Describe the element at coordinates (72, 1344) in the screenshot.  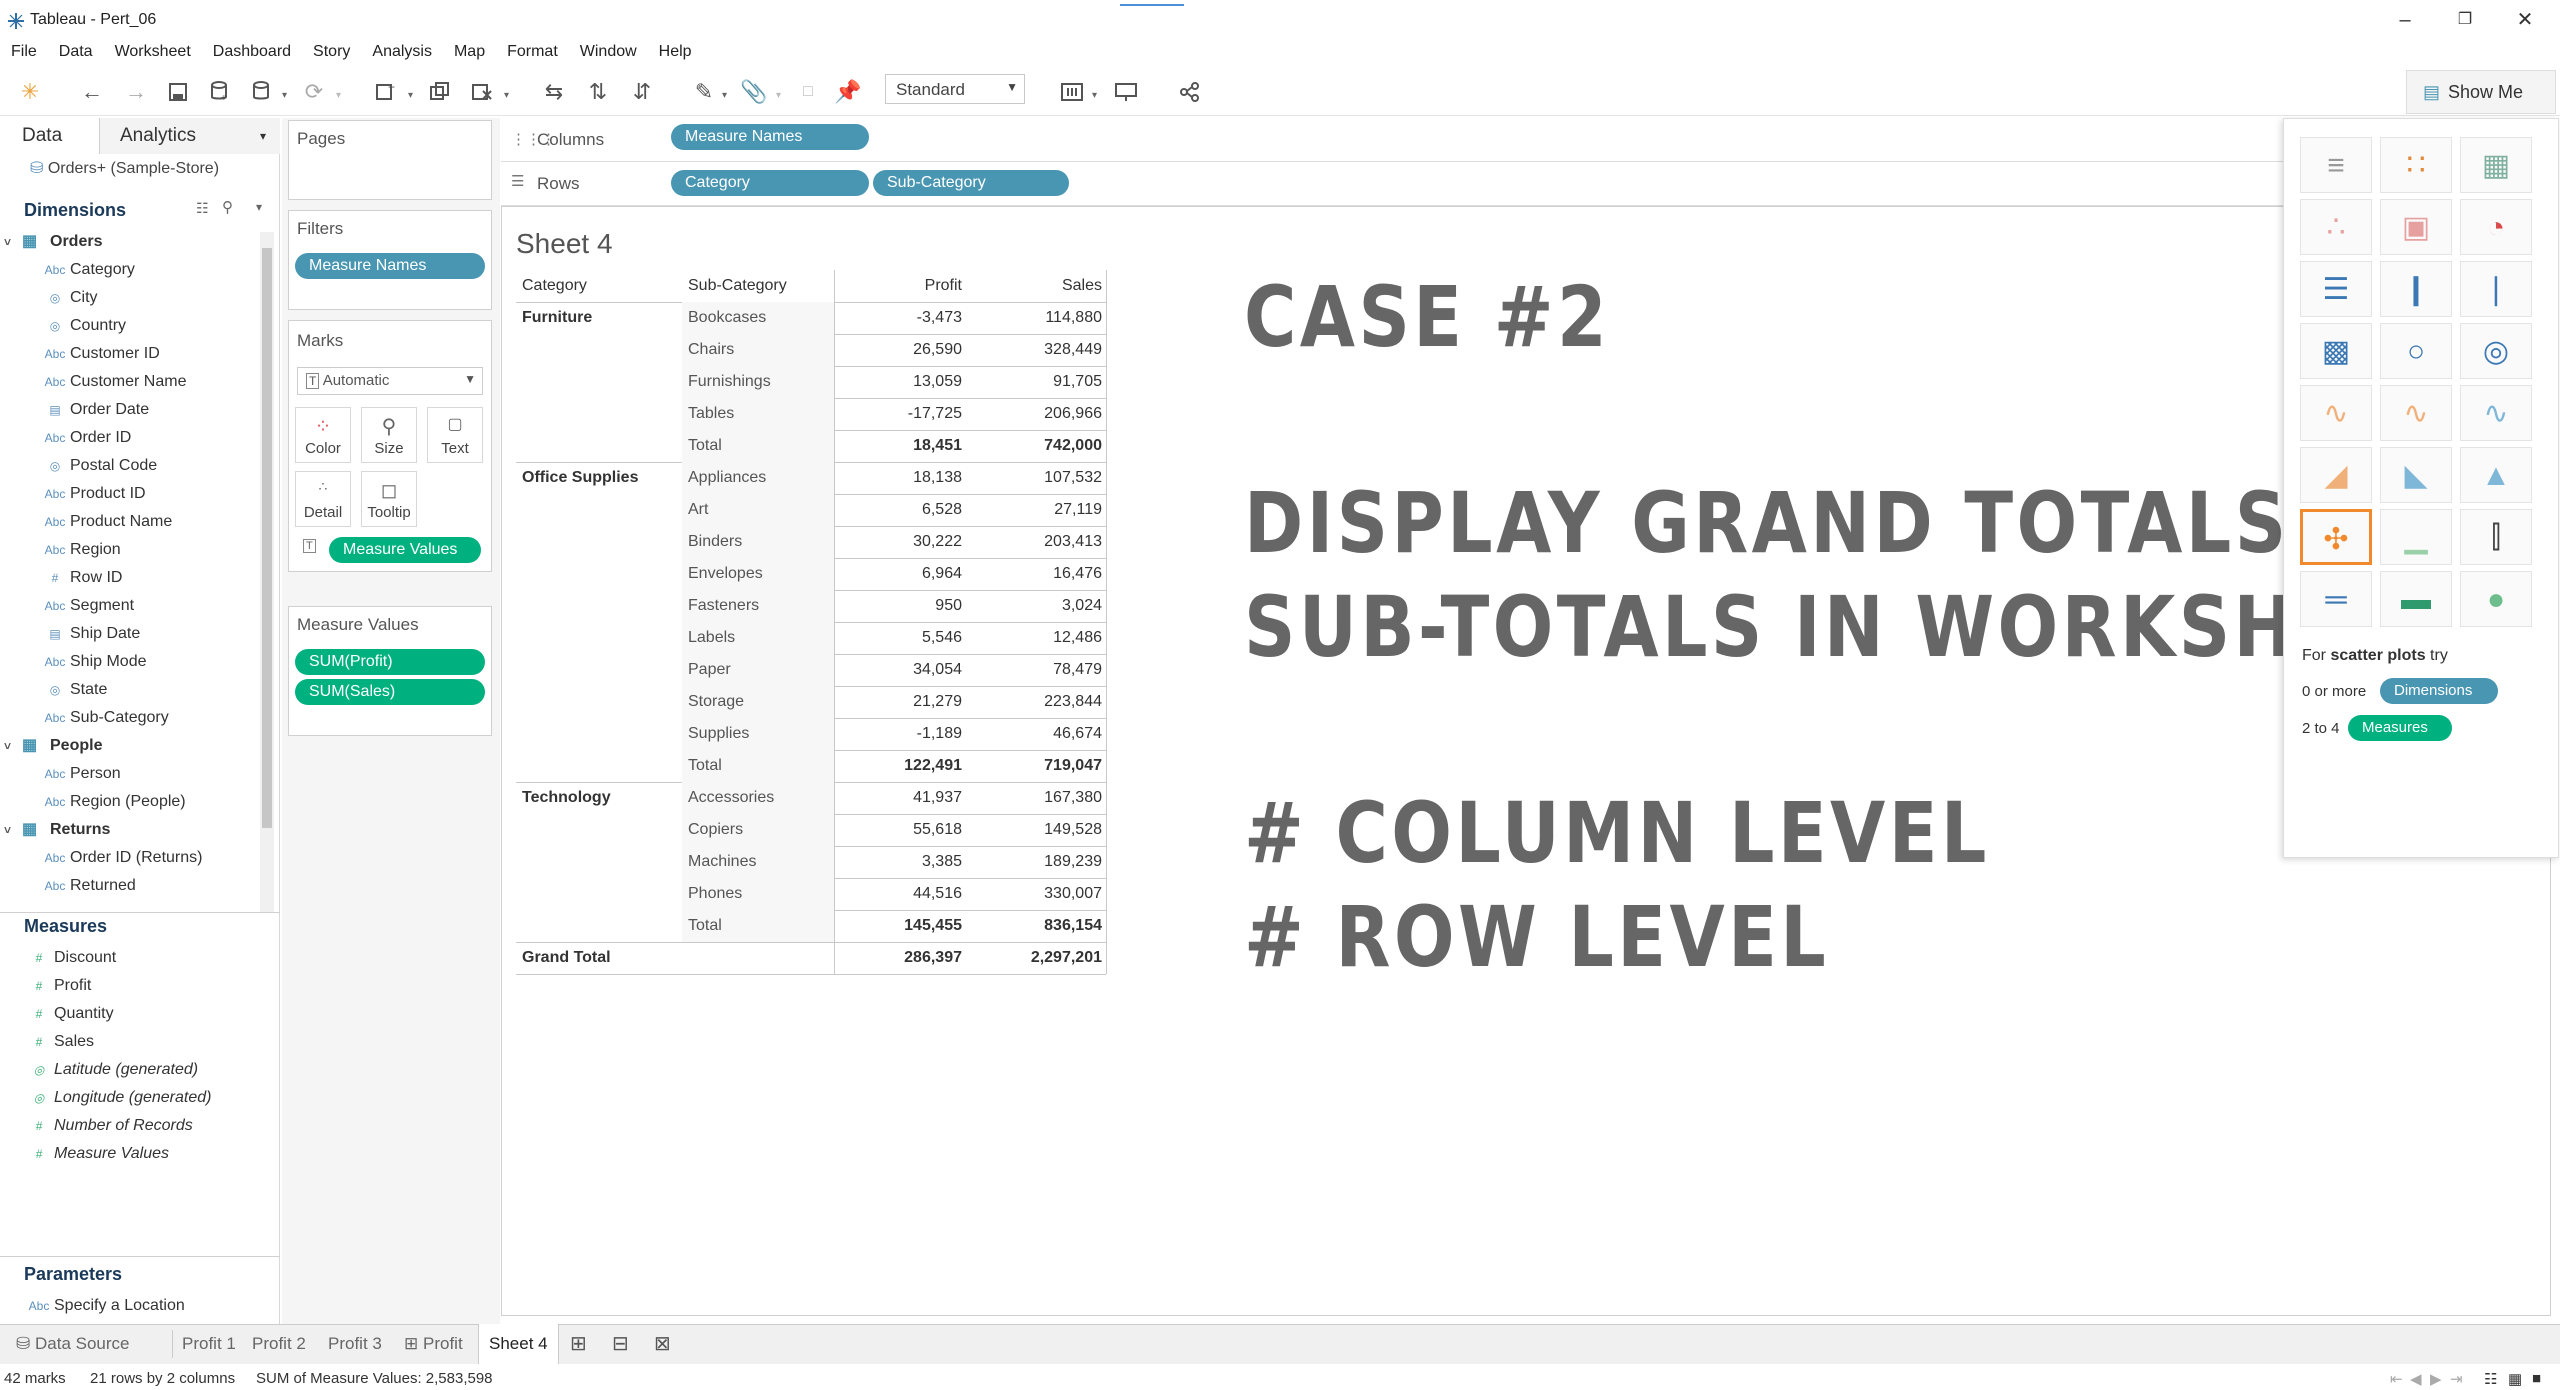
I see `tab-data-source: ⛁ Data Source` at that location.